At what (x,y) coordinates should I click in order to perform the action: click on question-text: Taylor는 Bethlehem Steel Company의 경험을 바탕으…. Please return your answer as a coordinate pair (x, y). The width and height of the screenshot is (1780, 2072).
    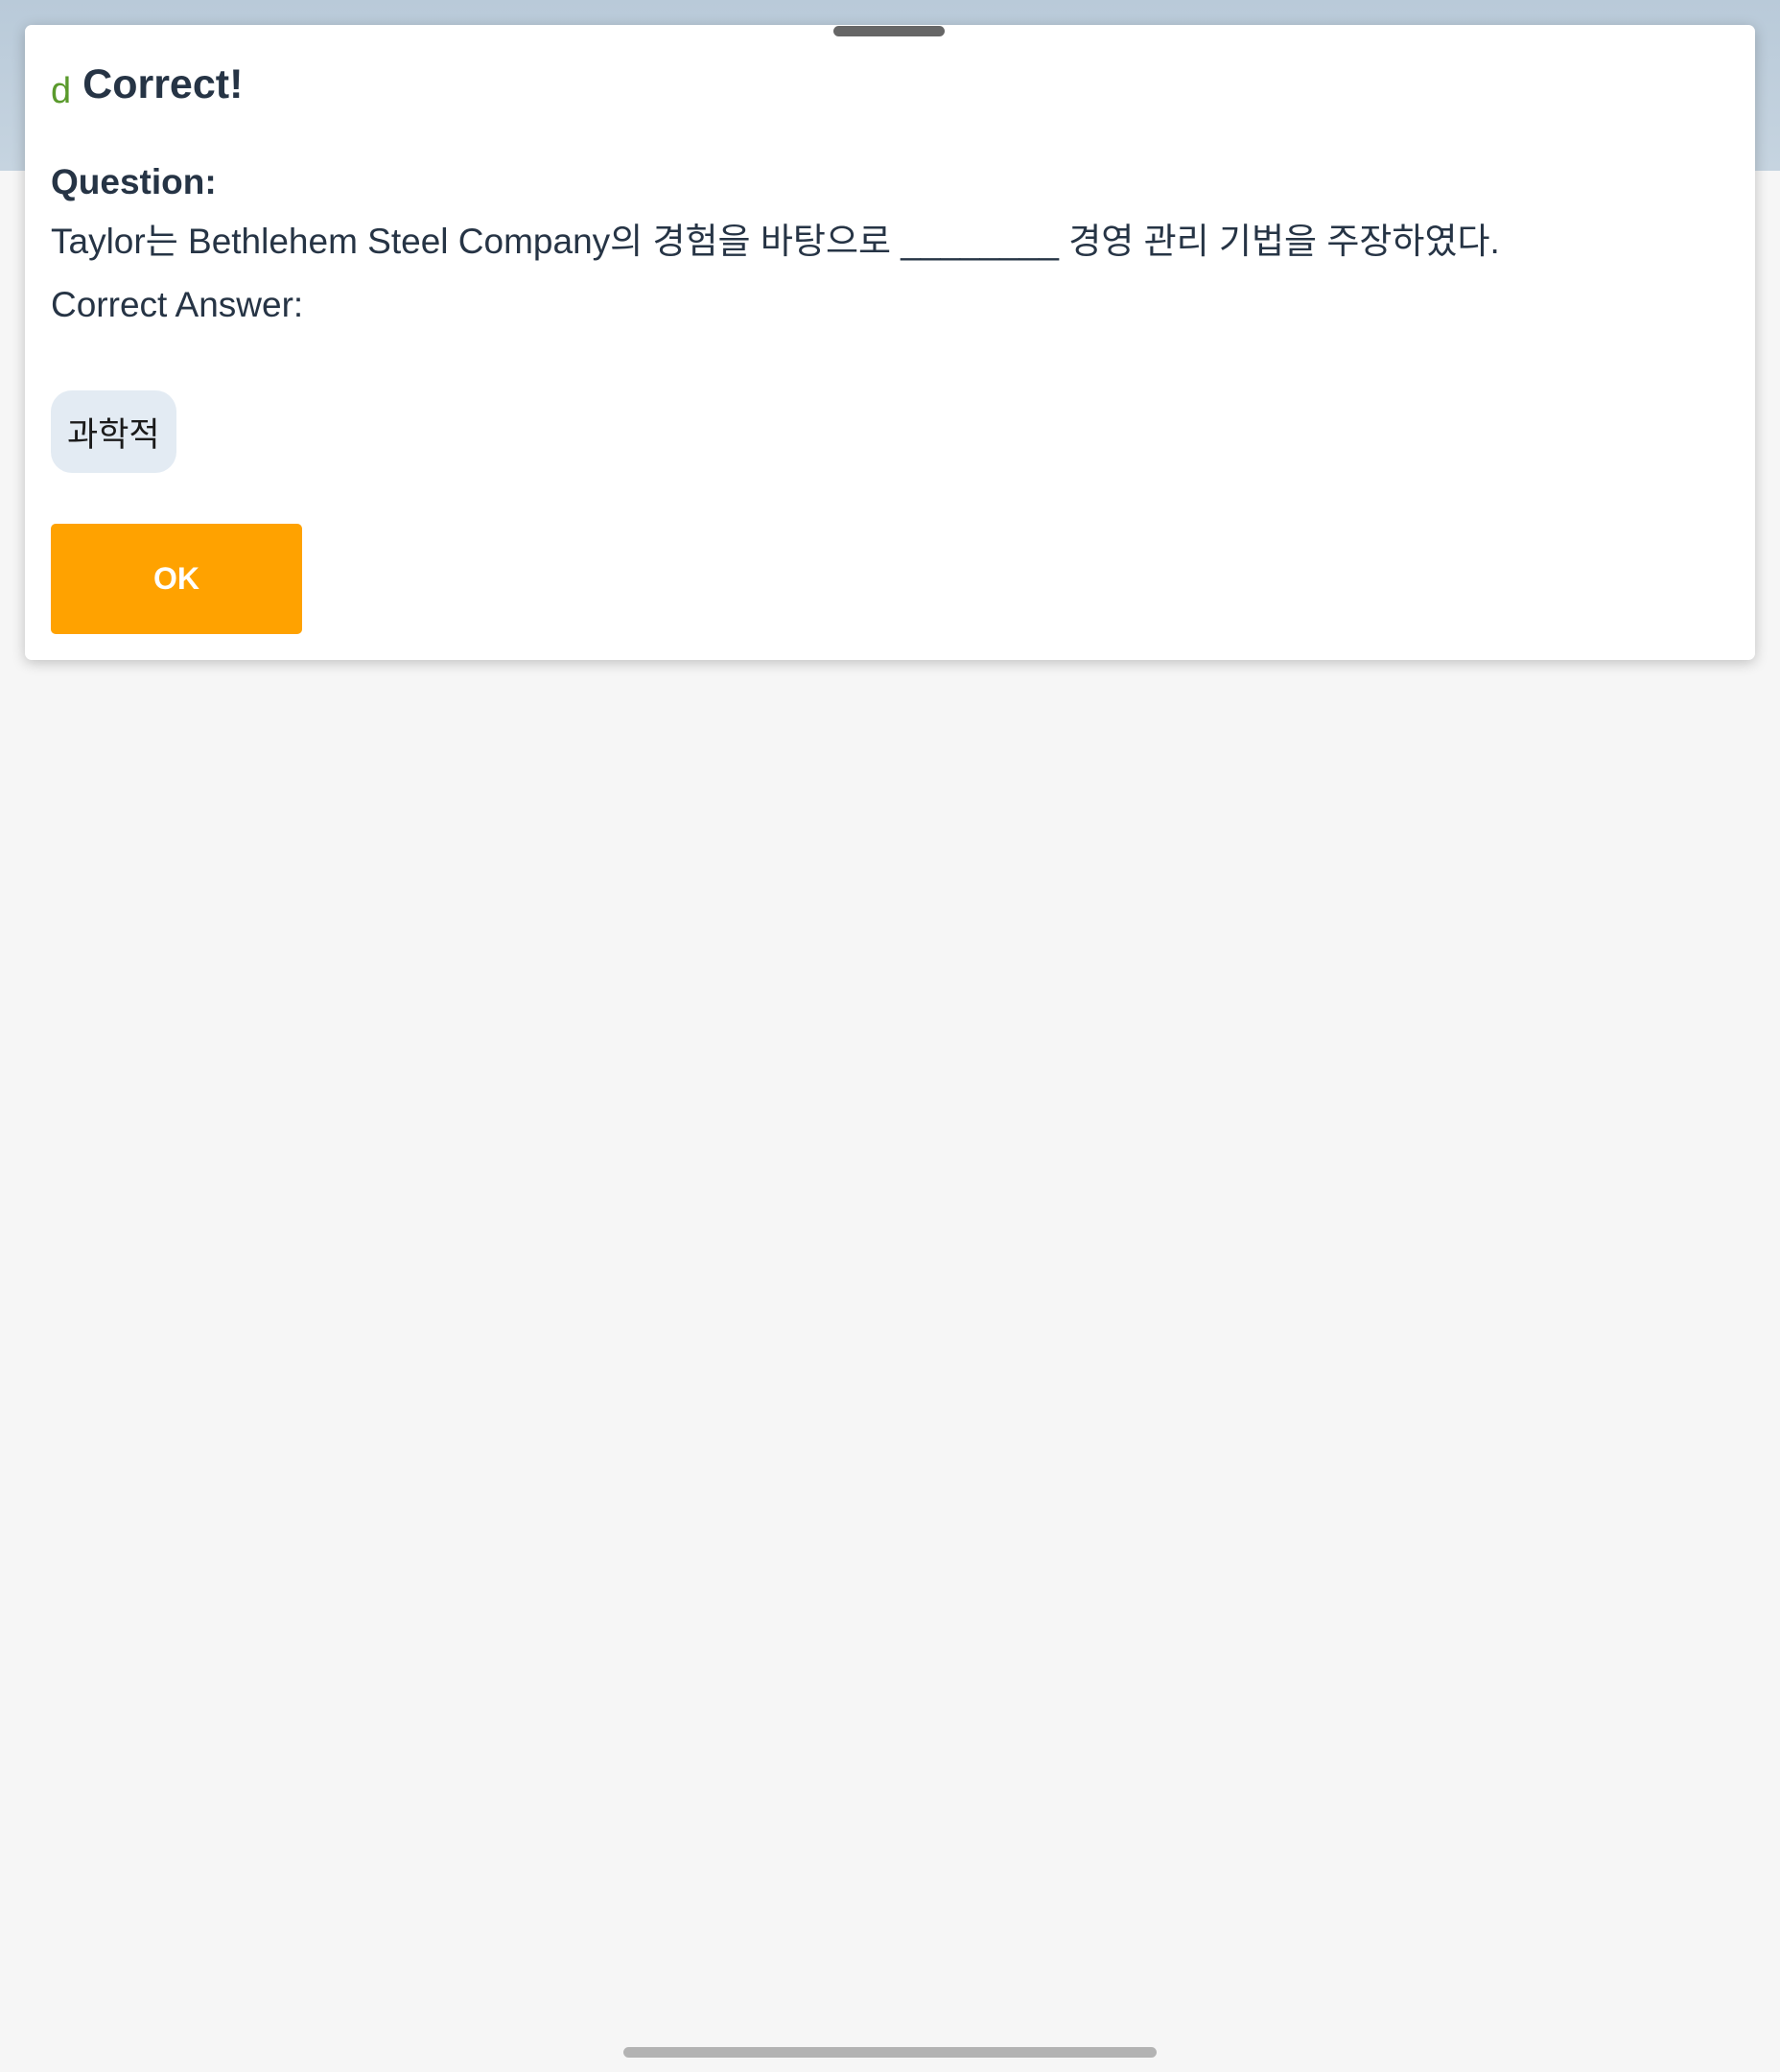
    Looking at the image, I should click on (775, 241).